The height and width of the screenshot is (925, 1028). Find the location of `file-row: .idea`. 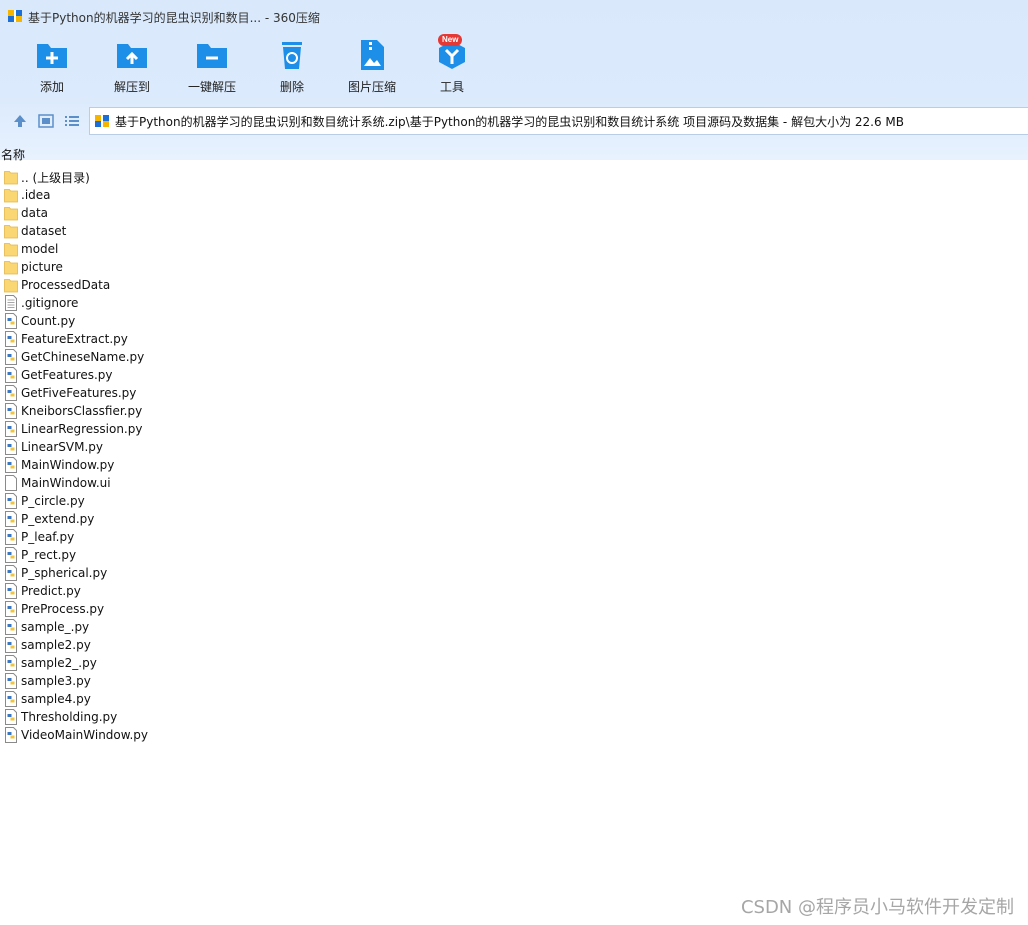

file-row: .idea is located at coordinates (514, 195).